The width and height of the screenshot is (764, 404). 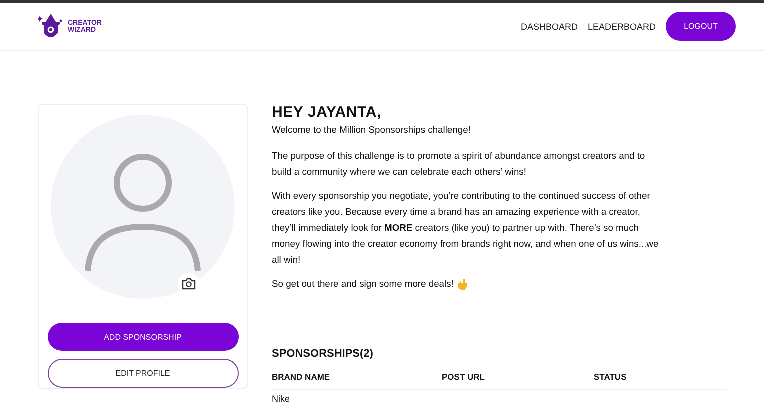 I want to click on add-sponsorship-button: ADD SPONSORSHIP, so click(x=143, y=337).